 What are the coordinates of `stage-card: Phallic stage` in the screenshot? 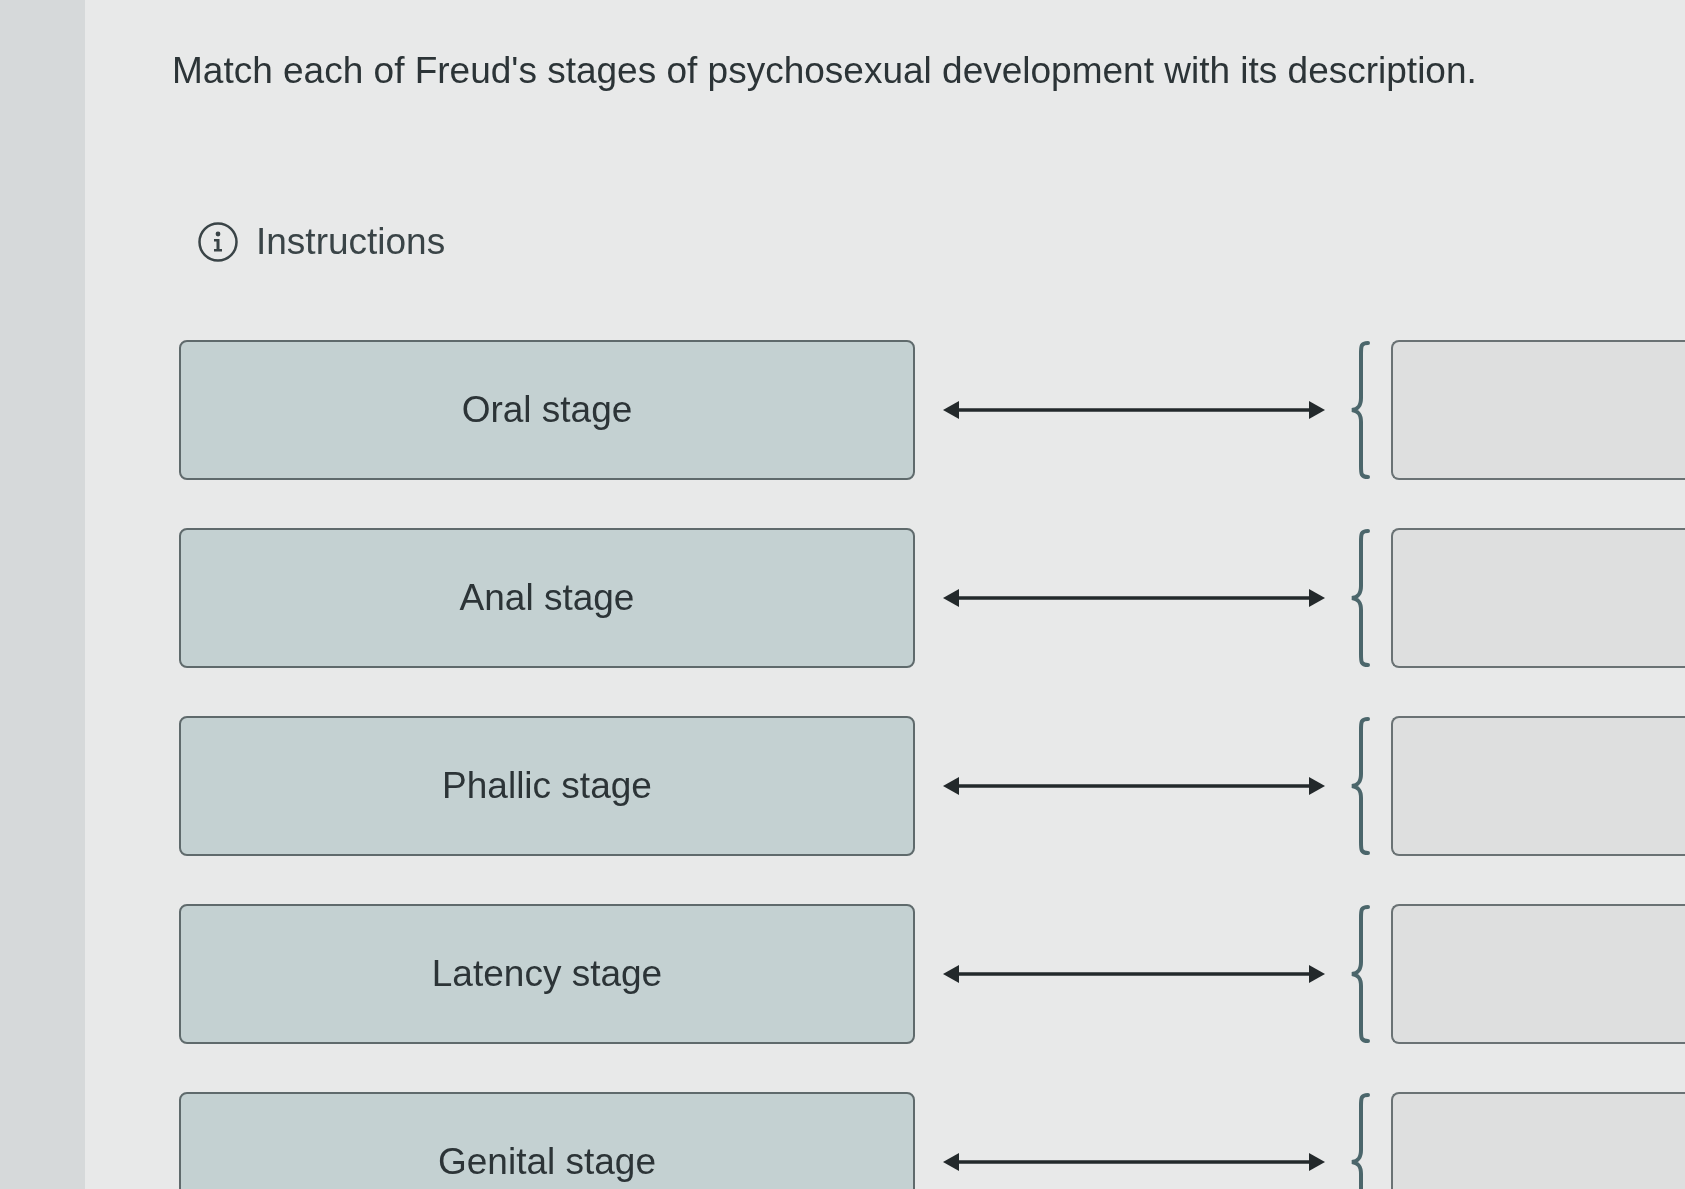 It's located at (547, 786).